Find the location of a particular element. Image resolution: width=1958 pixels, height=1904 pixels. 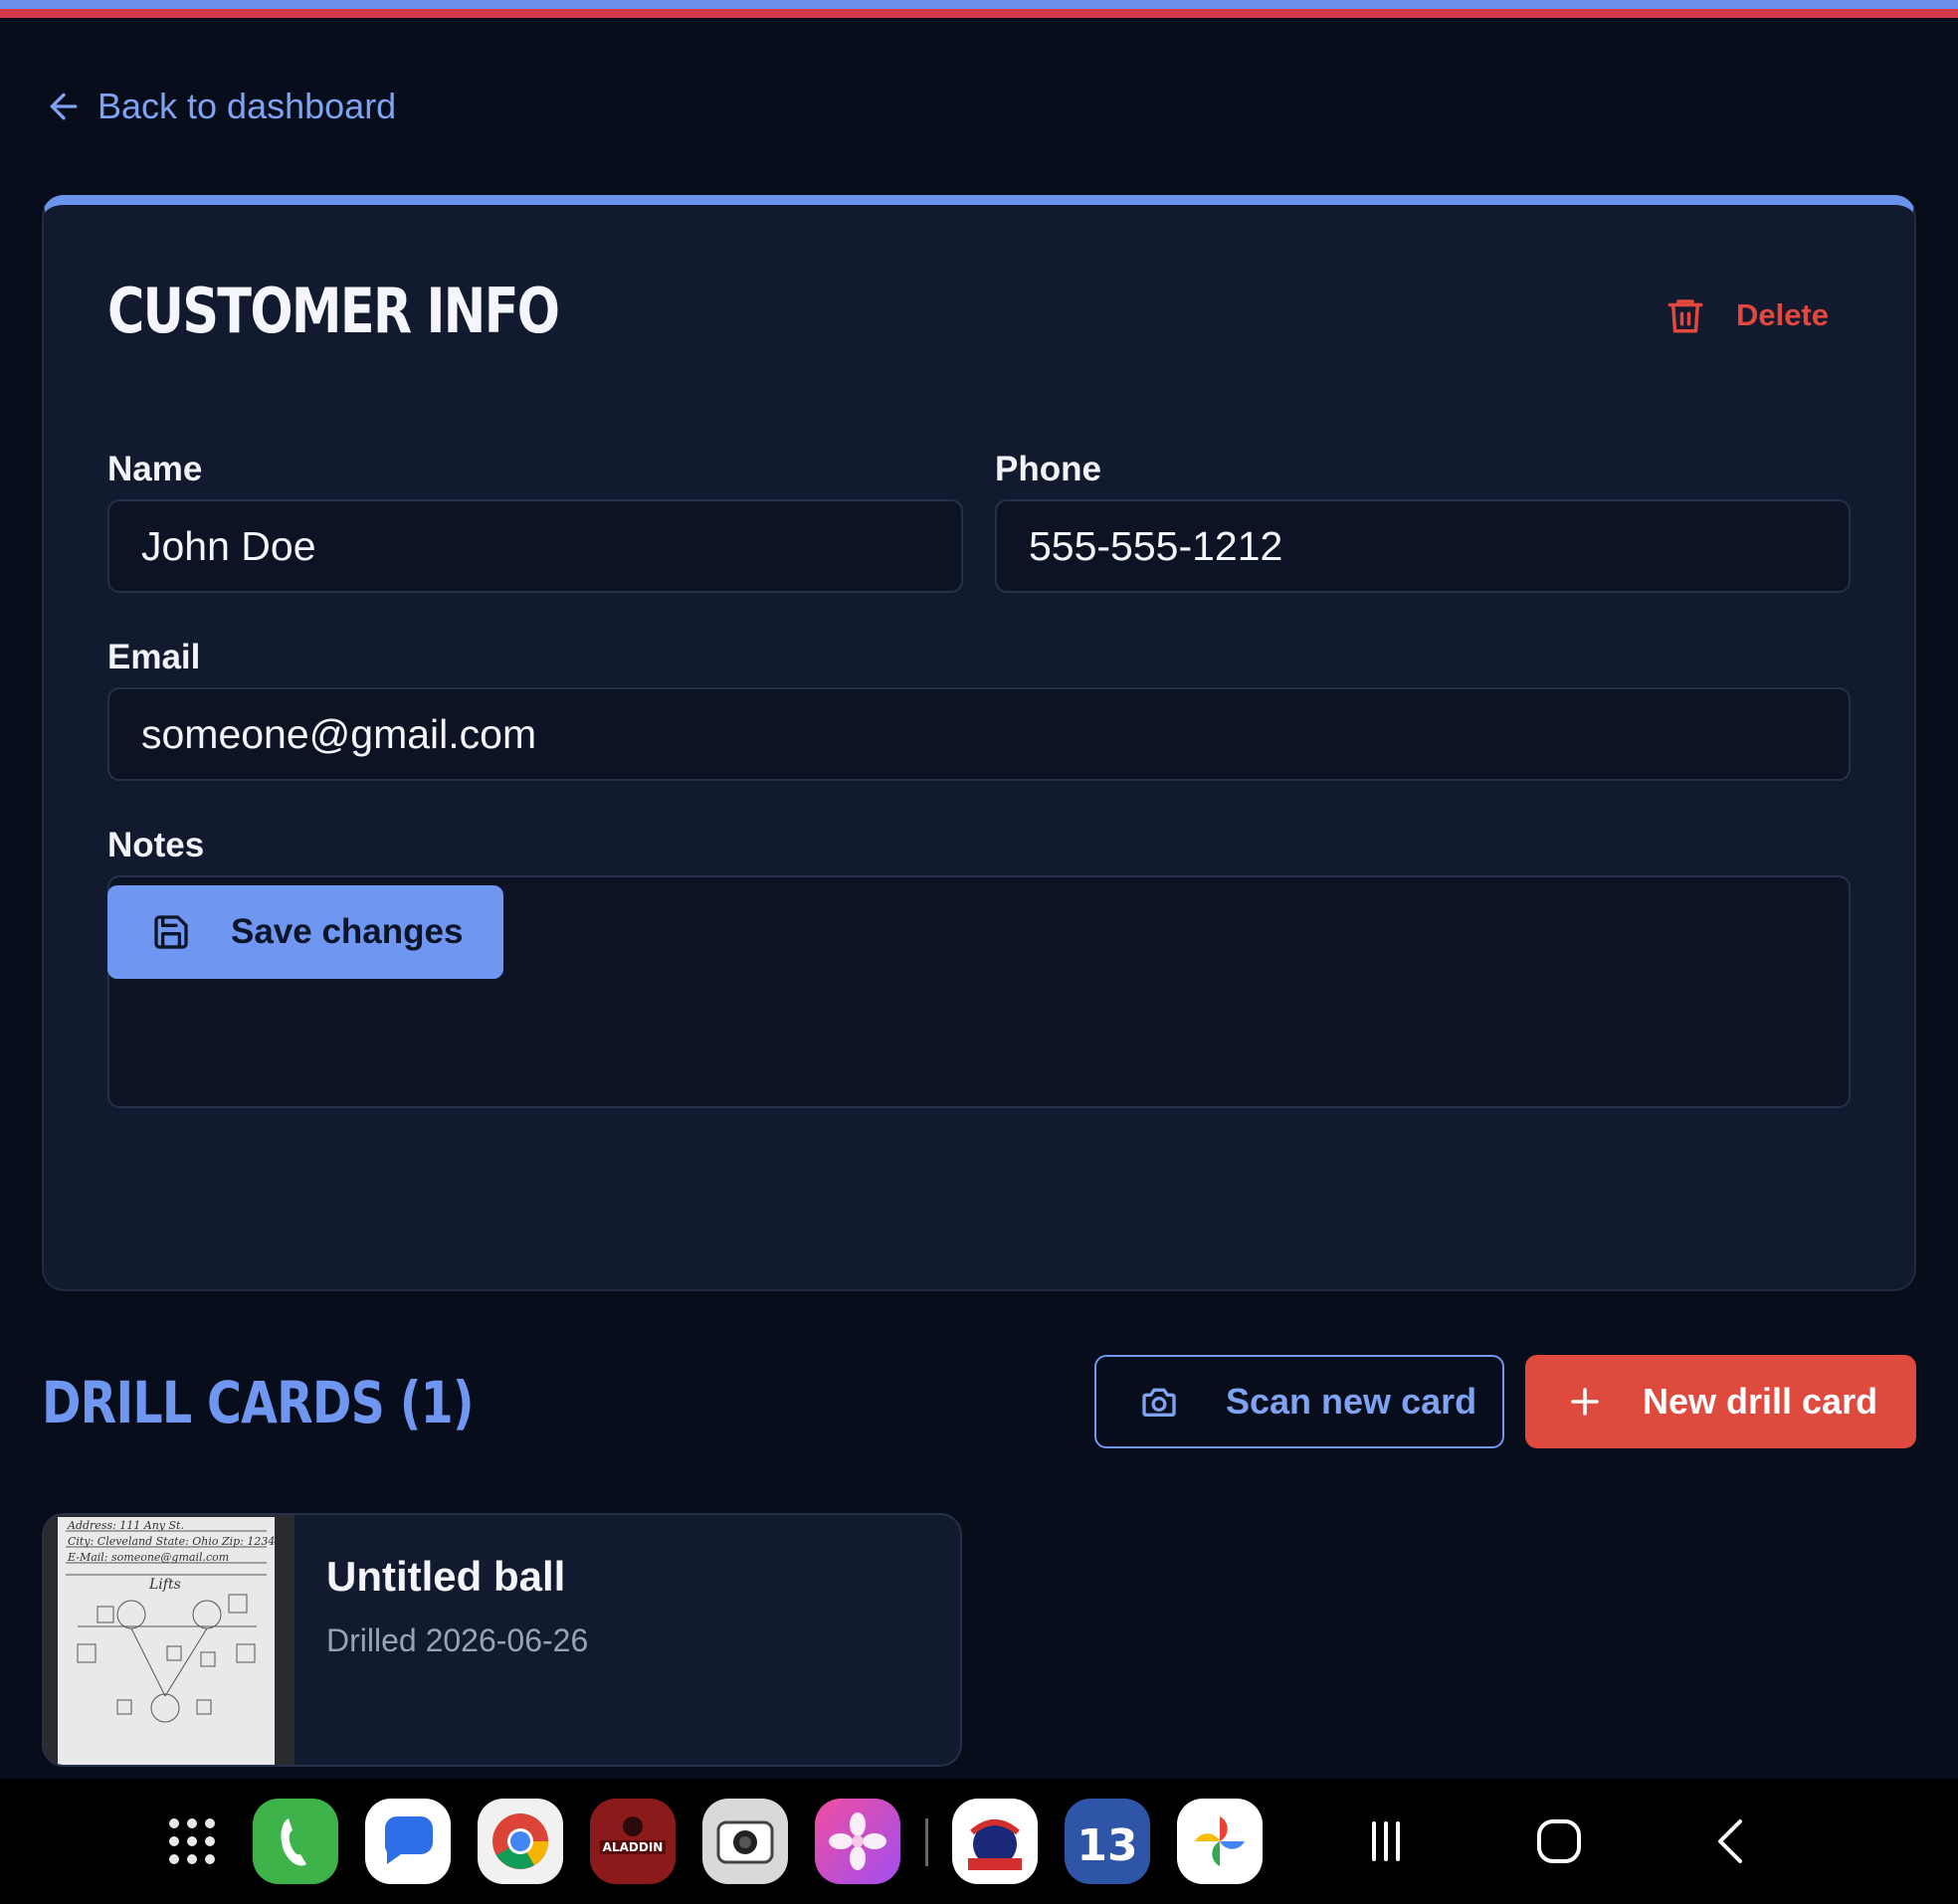

phone-input is located at coordinates (1423, 546).